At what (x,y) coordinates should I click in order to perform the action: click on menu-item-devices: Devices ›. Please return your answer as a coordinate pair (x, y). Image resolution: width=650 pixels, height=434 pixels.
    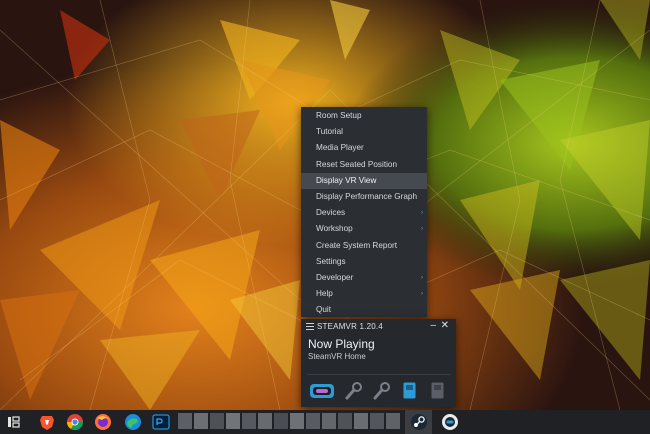
    Looking at the image, I should click on (364, 213).